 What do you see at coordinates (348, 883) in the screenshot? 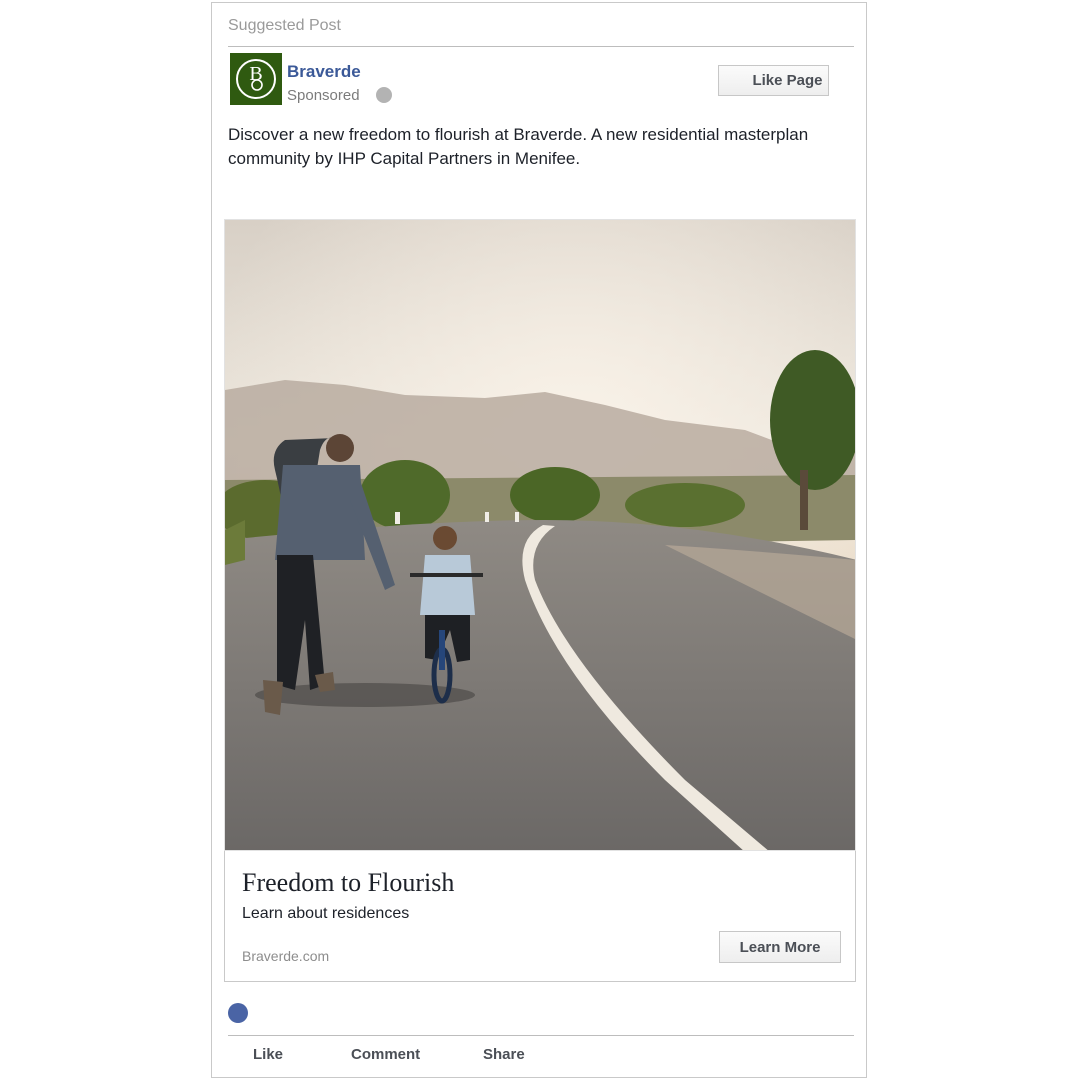
I see `link-headline: Freedom to Flourish` at bounding box center [348, 883].